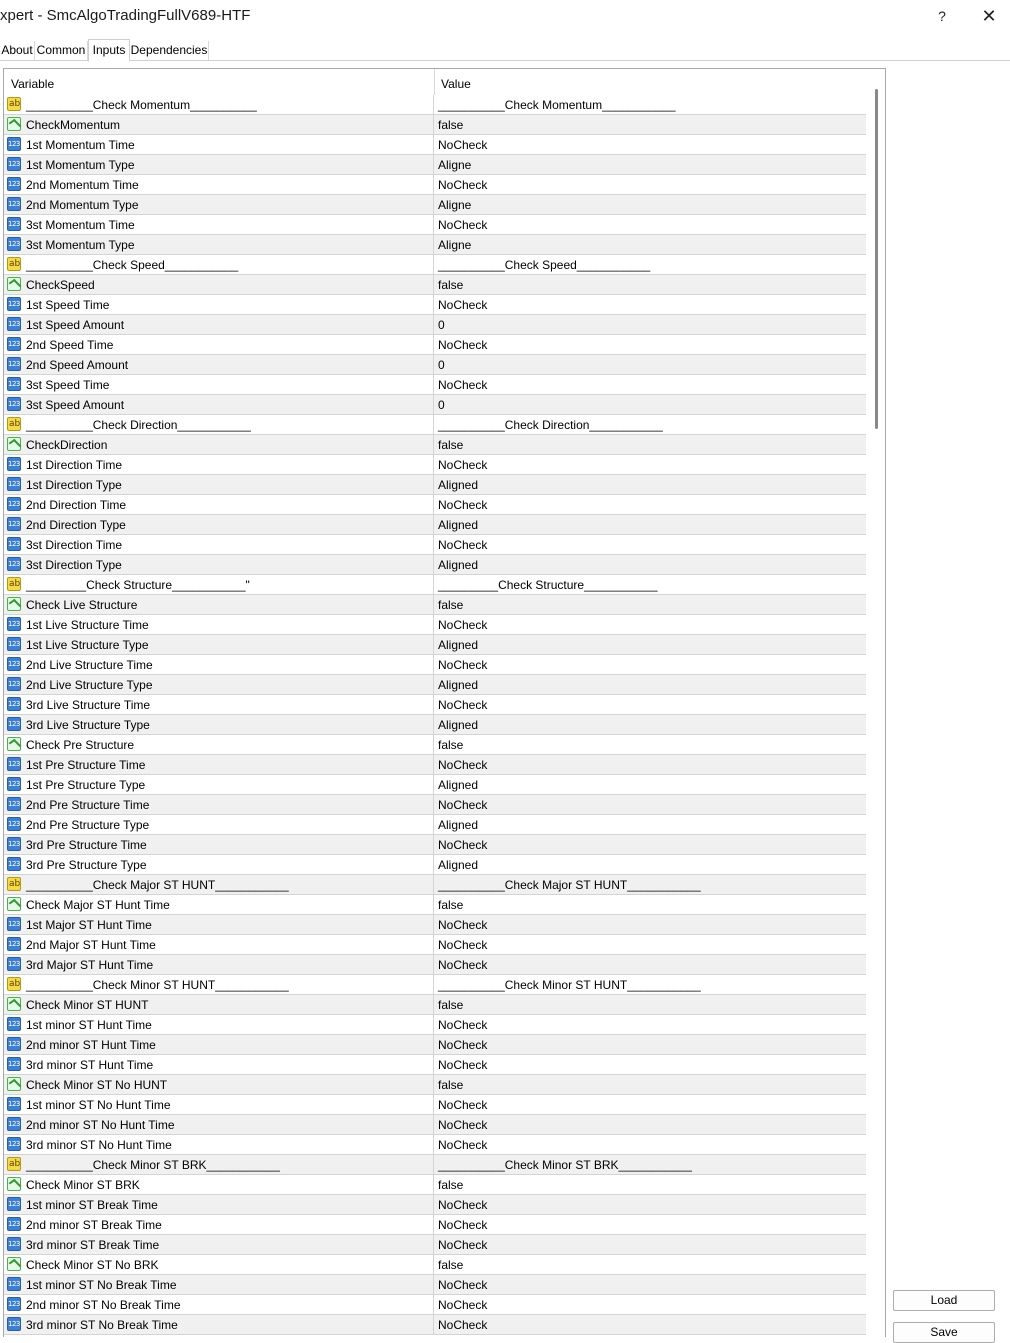  I want to click on value-cell: __________Check Minor ST BRK___________, so click(650, 1164).